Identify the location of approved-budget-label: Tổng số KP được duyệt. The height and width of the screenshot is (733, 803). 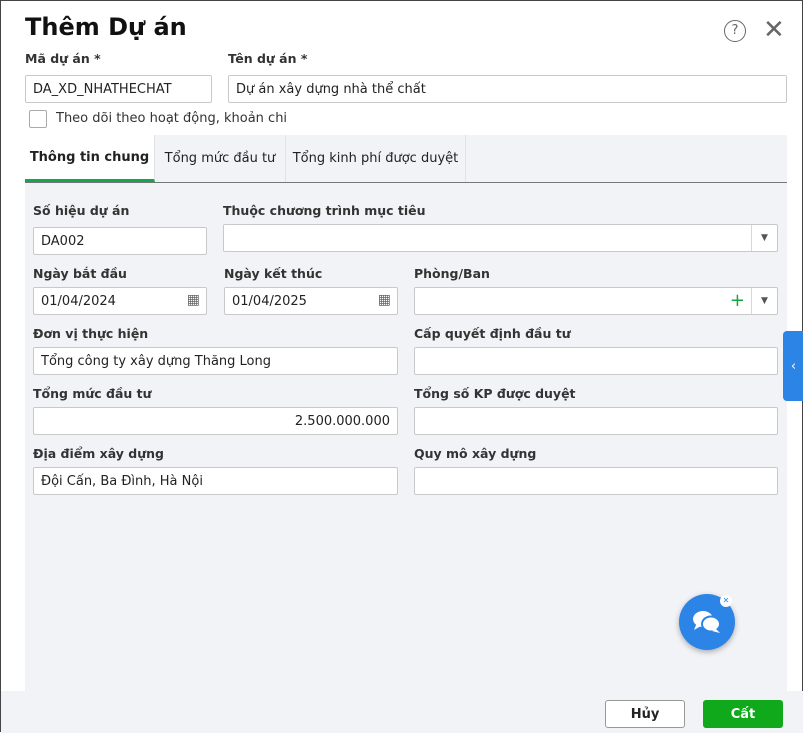
(495, 393).